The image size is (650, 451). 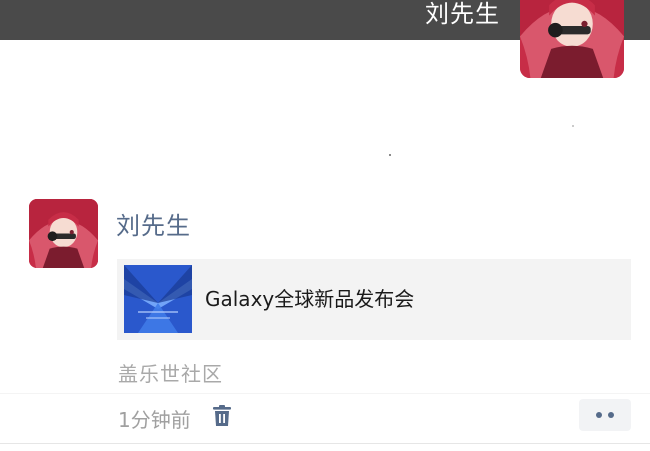 I want to click on post-author-avatar, so click(x=63, y=233).